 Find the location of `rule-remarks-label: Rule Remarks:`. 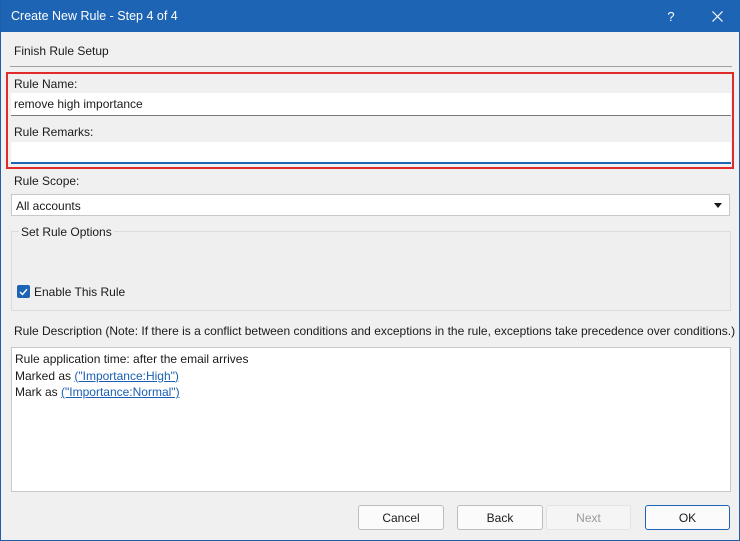

rule-remarks-label: Rule Remarks: is located at coordinates (54, 132).